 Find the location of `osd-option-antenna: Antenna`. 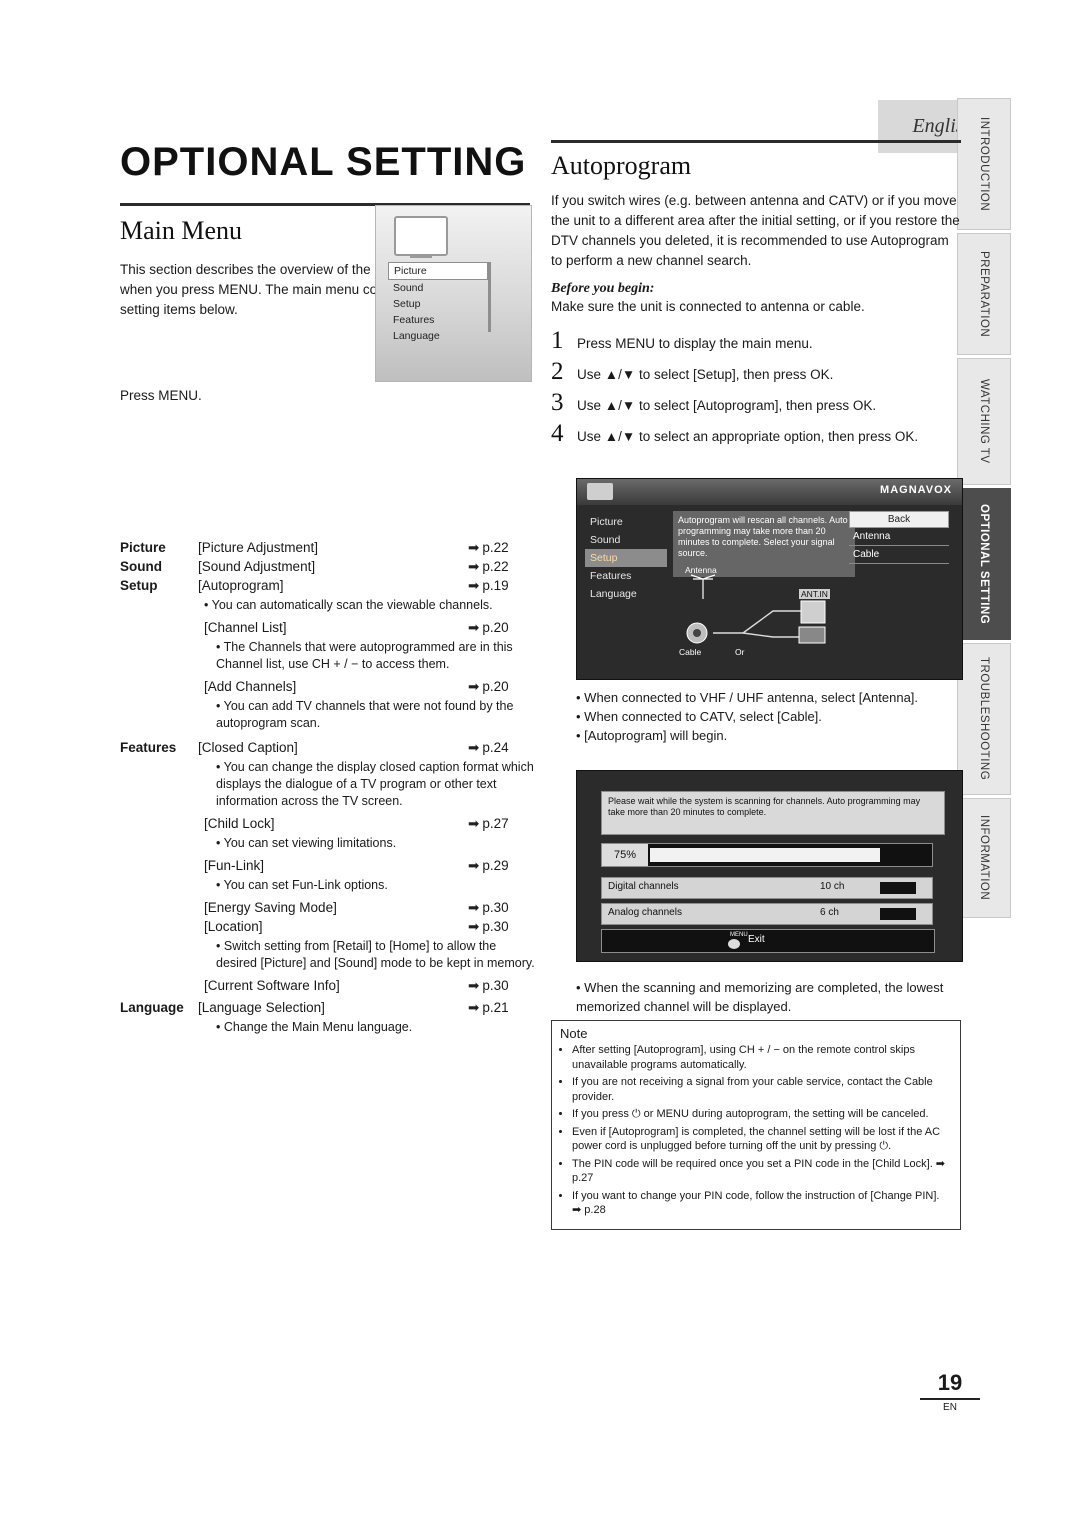

osd-option-antenna: Antenna is located at coordinates (899, 537).